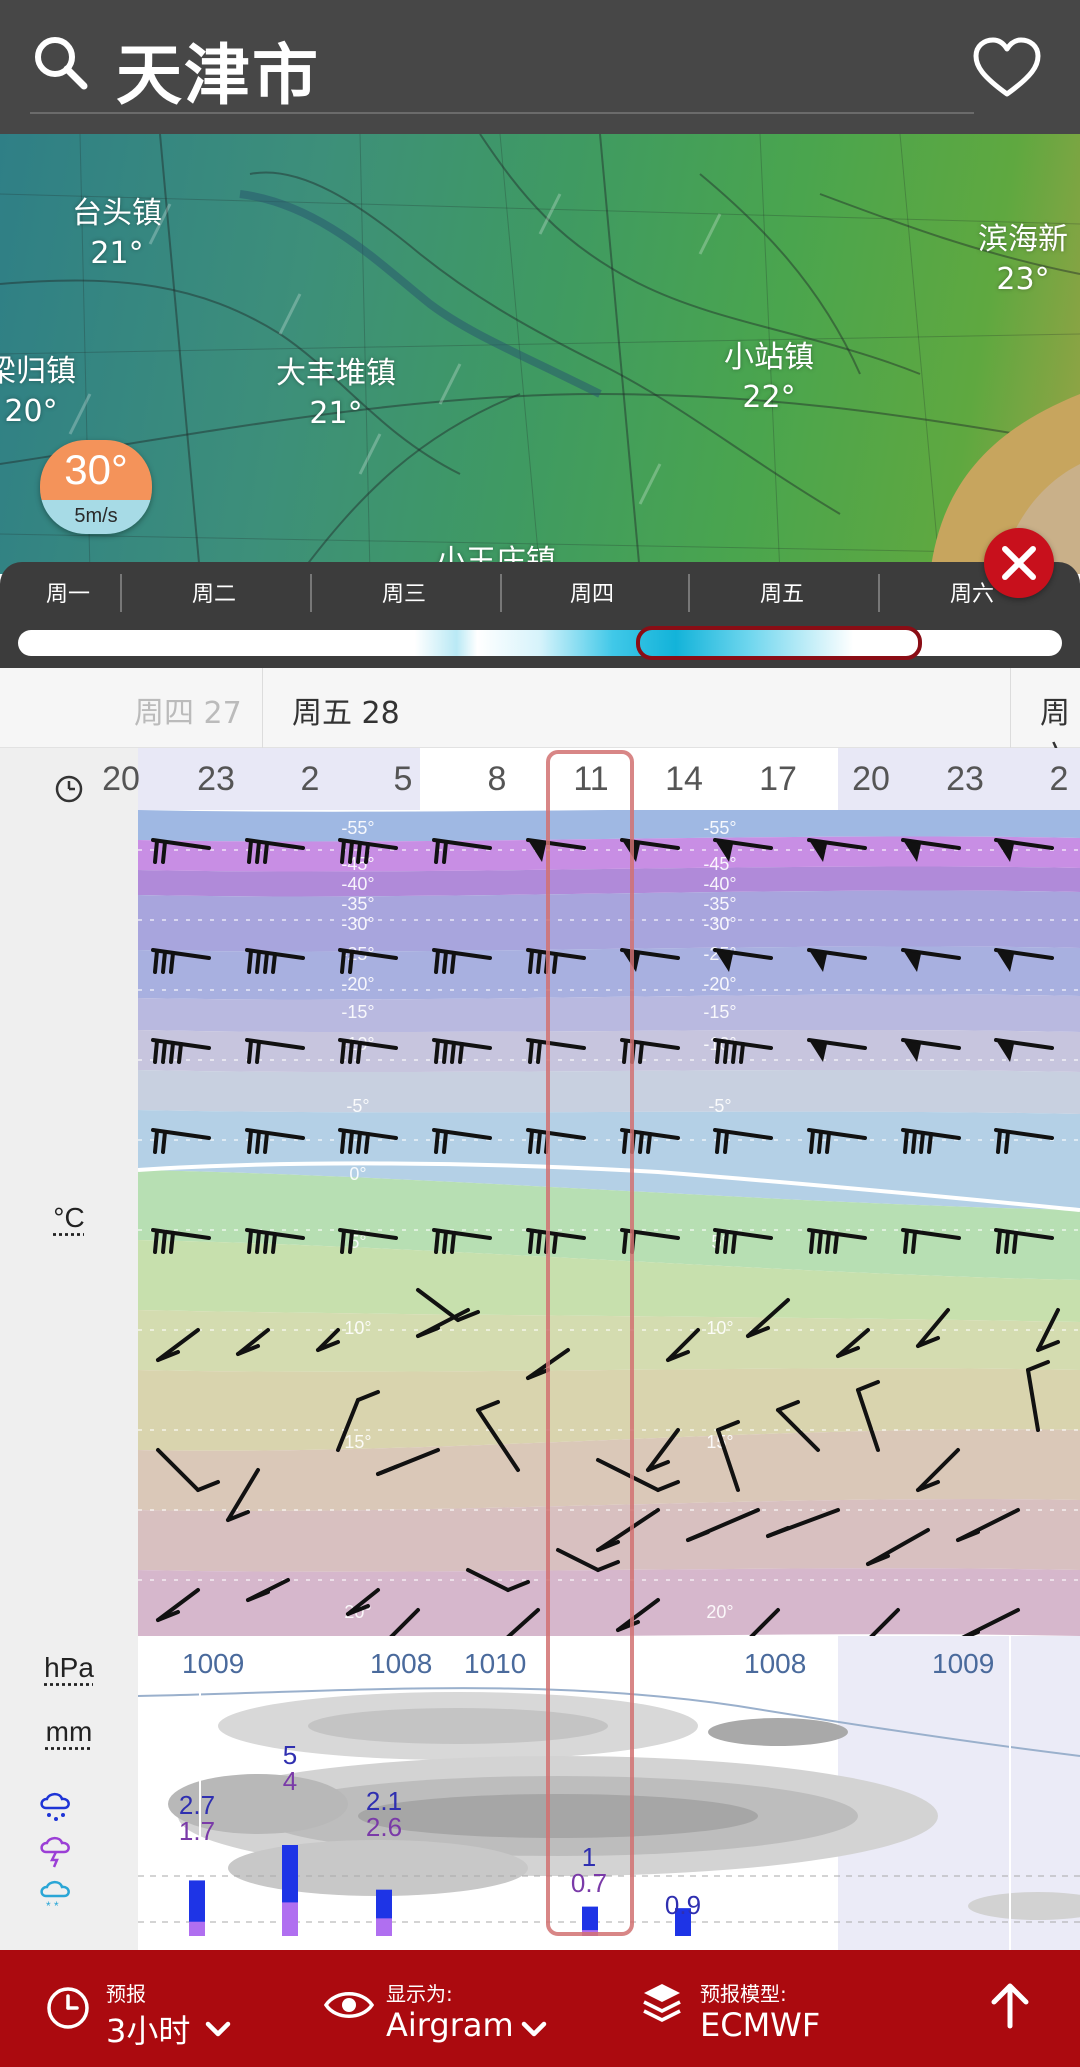  I want to click on town-label: 台头镇 21°, so click(117, 234).